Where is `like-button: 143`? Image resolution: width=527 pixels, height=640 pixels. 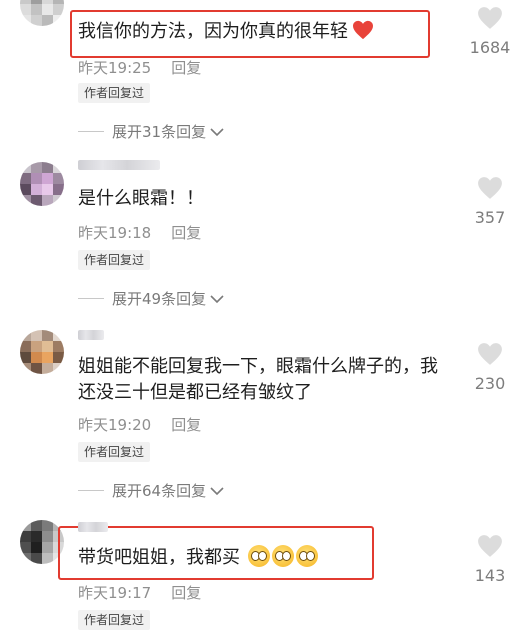 like-button: 143 is located at coordinates (490, 559).